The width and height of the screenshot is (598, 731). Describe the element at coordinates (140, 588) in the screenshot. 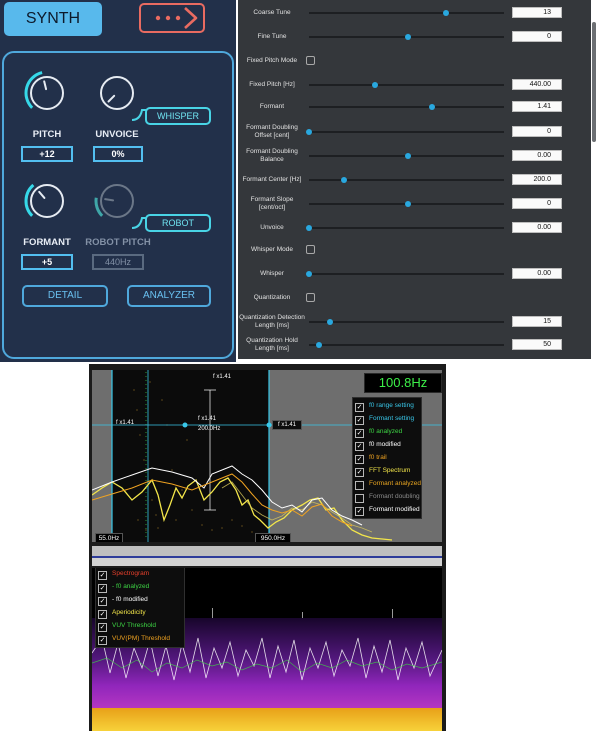

I see `legend-item: ✓ - f0 analyzed` at that location.